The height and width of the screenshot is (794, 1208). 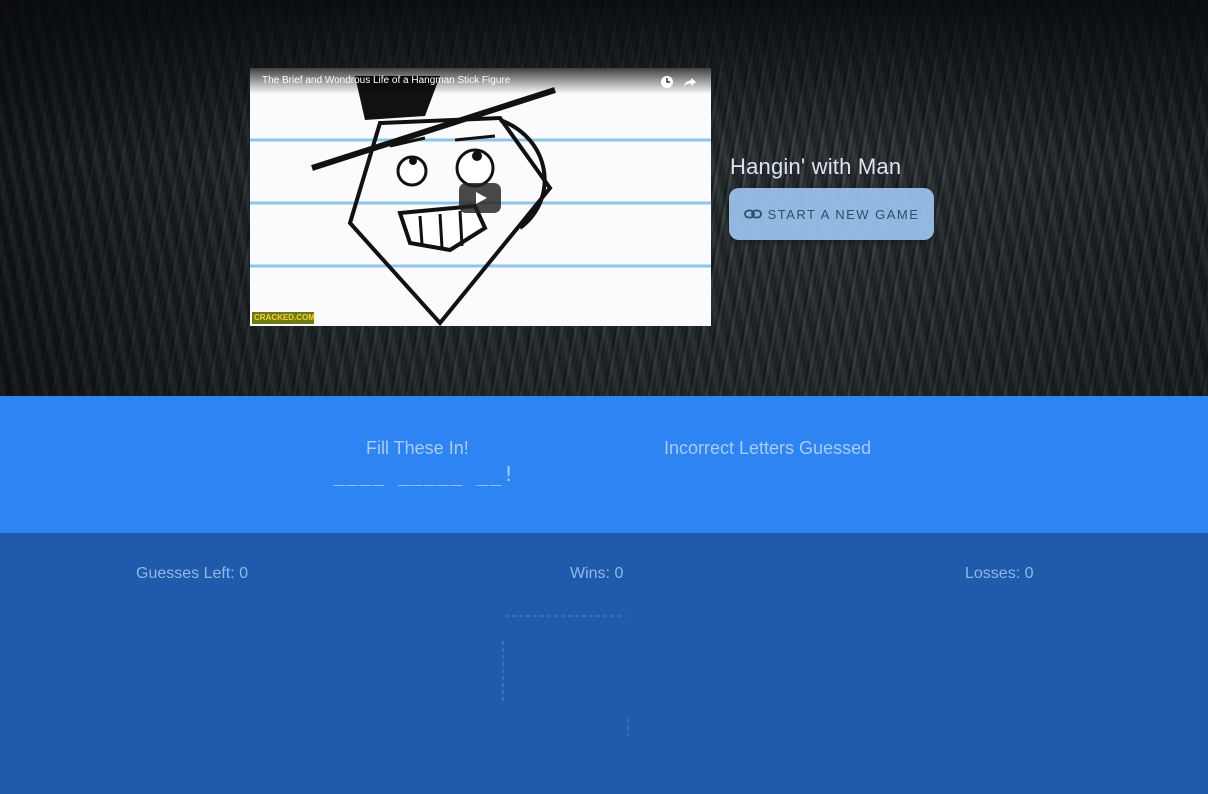 I want to click on start-new-game-label: START A NEW GAME, so click(x=843, y=214).